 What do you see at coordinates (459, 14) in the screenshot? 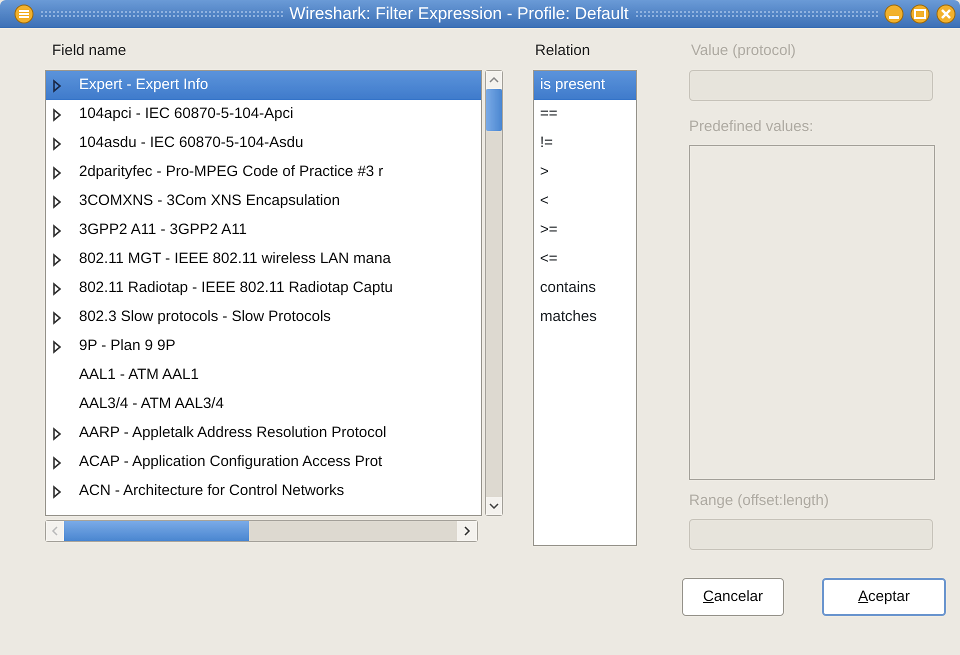
I see `window-title: Wireshark: Filter Expression - Profile: Default` at bounding box center [459, 14].